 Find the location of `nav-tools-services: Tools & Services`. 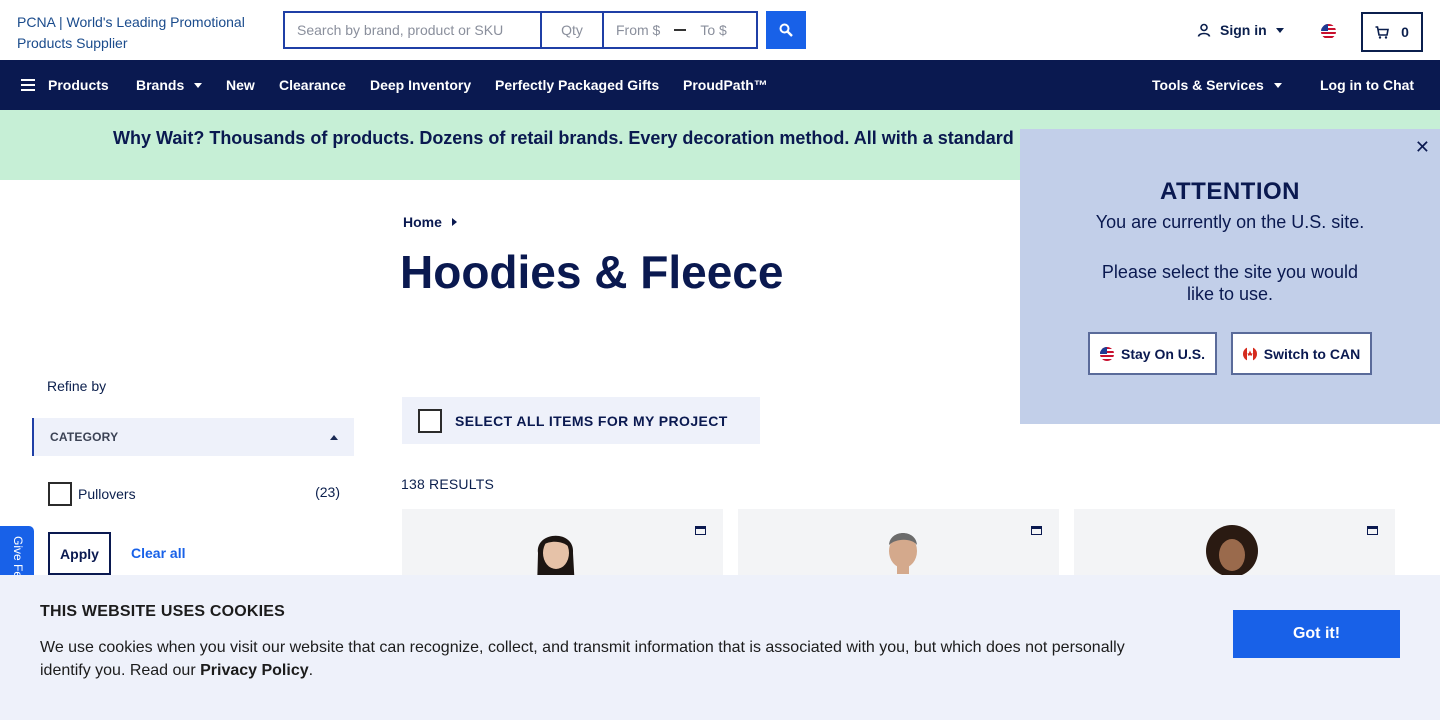

nav-tools-services: Tools & Services is located at coordinates (1217, 85).